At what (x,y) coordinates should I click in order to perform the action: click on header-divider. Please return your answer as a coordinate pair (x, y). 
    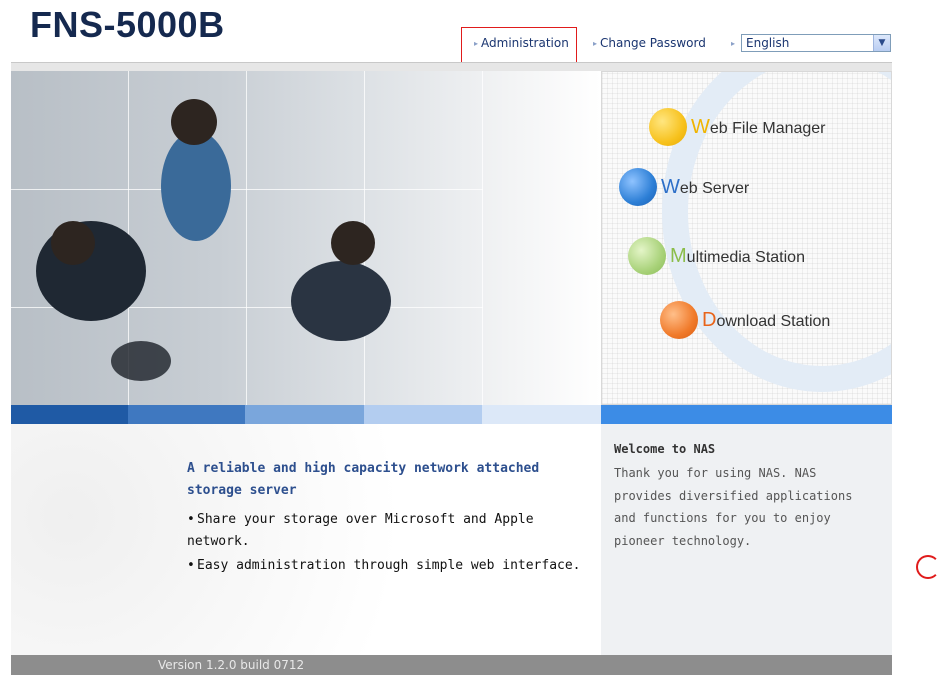
    Looking at the image, I should click on (451, 66).